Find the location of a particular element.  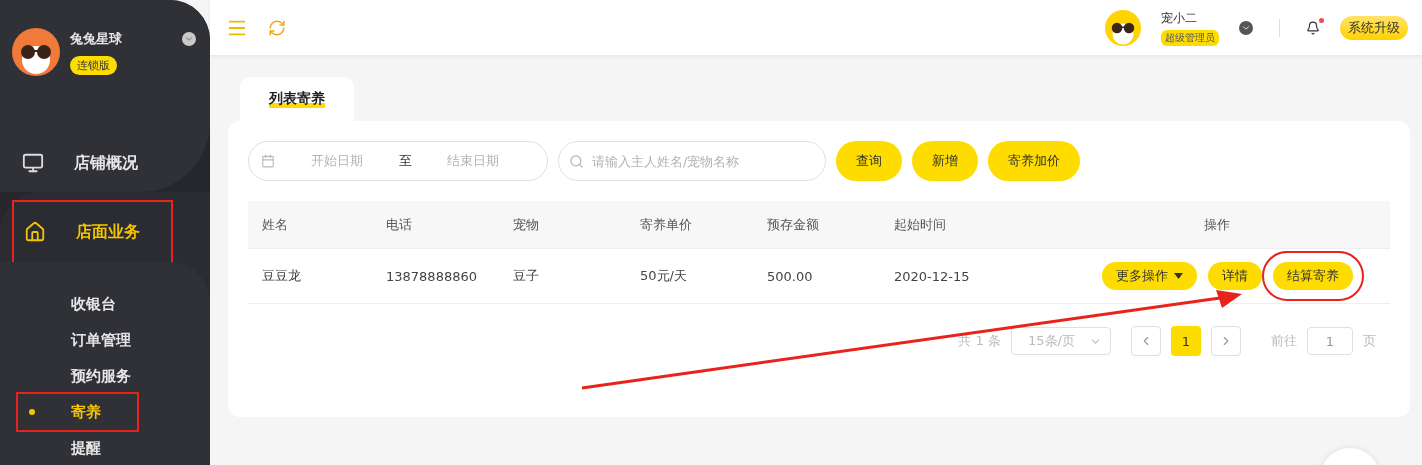

goto-label: 前往 is located at coordinates (1284, 341).